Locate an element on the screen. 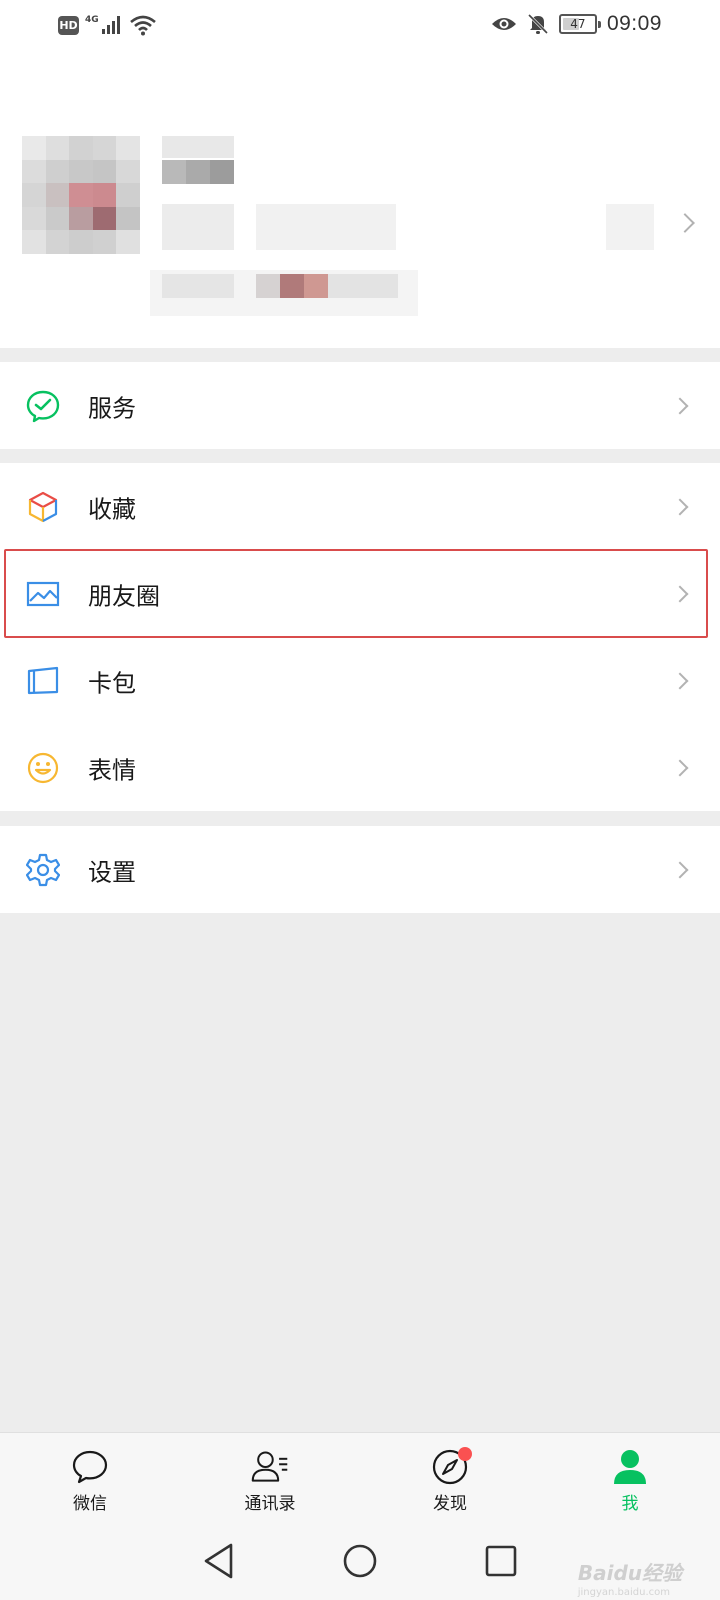 Image resolution: width=720 pixels, height=1600 pixels. wechat-pay-icon is located at coordinates (43, 406).